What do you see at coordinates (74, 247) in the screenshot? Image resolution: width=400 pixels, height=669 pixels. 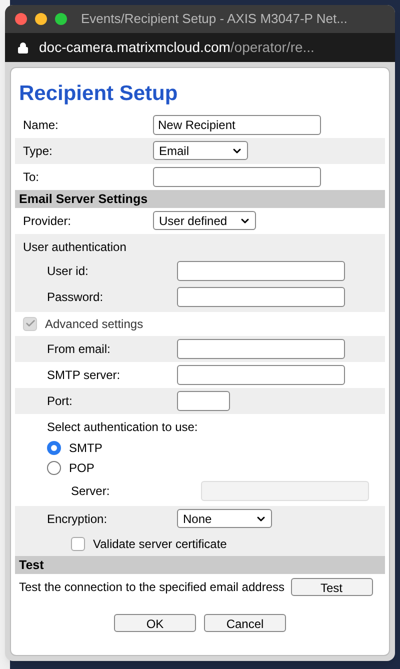 I see `group-label: User authentication` at bounding box center [74, 247].